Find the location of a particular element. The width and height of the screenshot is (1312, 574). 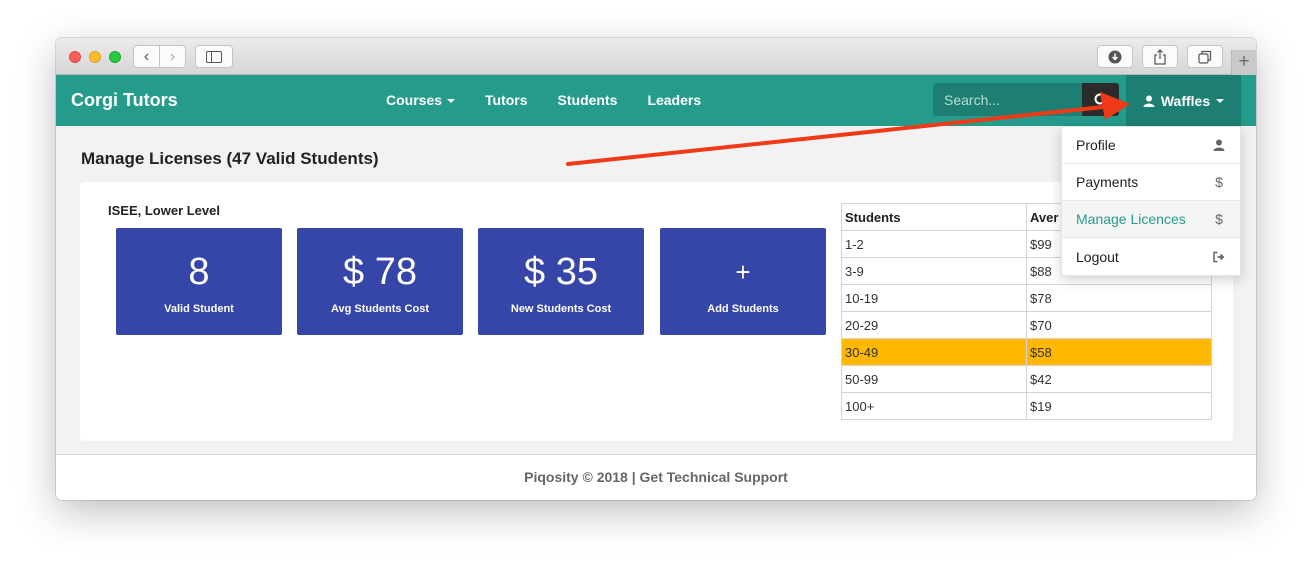

table-row: 50-99 $42 is located at coordinates (1026, 379).